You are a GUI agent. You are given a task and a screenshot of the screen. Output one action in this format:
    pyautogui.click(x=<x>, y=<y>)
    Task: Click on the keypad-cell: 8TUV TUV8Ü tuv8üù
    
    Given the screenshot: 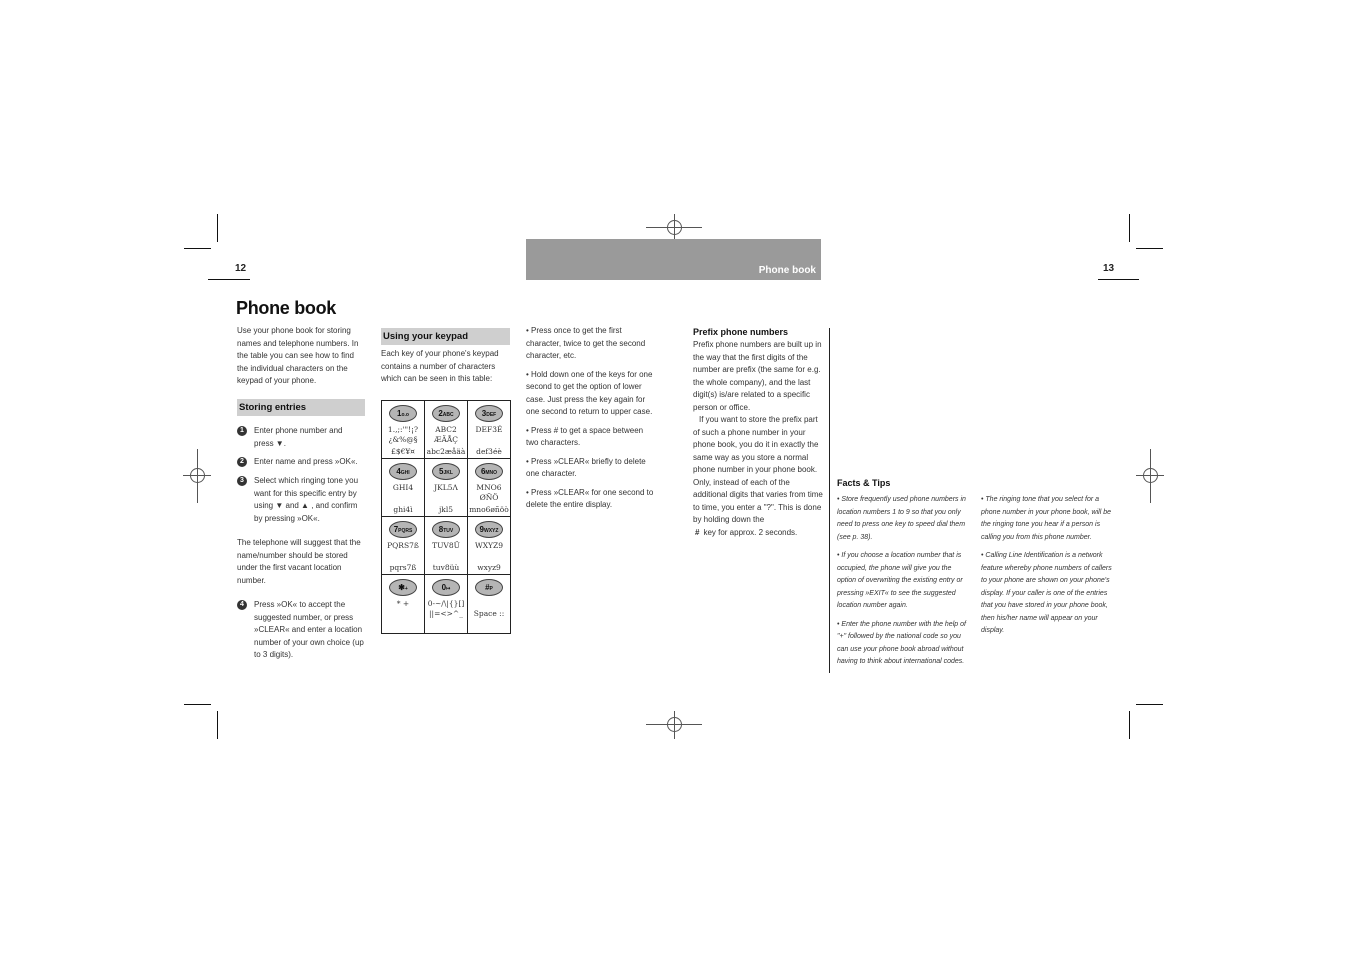 What is the action you would take?
    pyautogui.click(x=446, y=546)
    